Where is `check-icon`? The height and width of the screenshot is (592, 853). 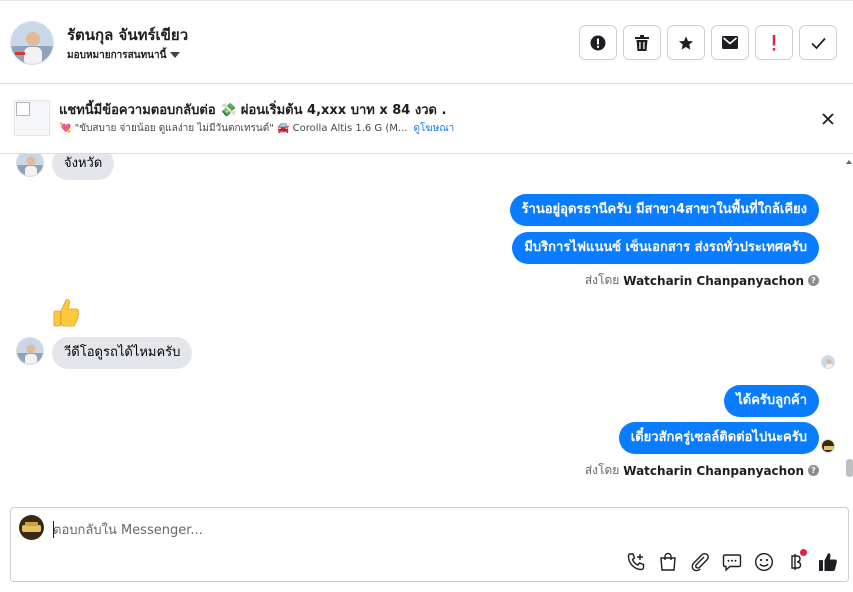
check-icon is located at coordinates (818, 43).